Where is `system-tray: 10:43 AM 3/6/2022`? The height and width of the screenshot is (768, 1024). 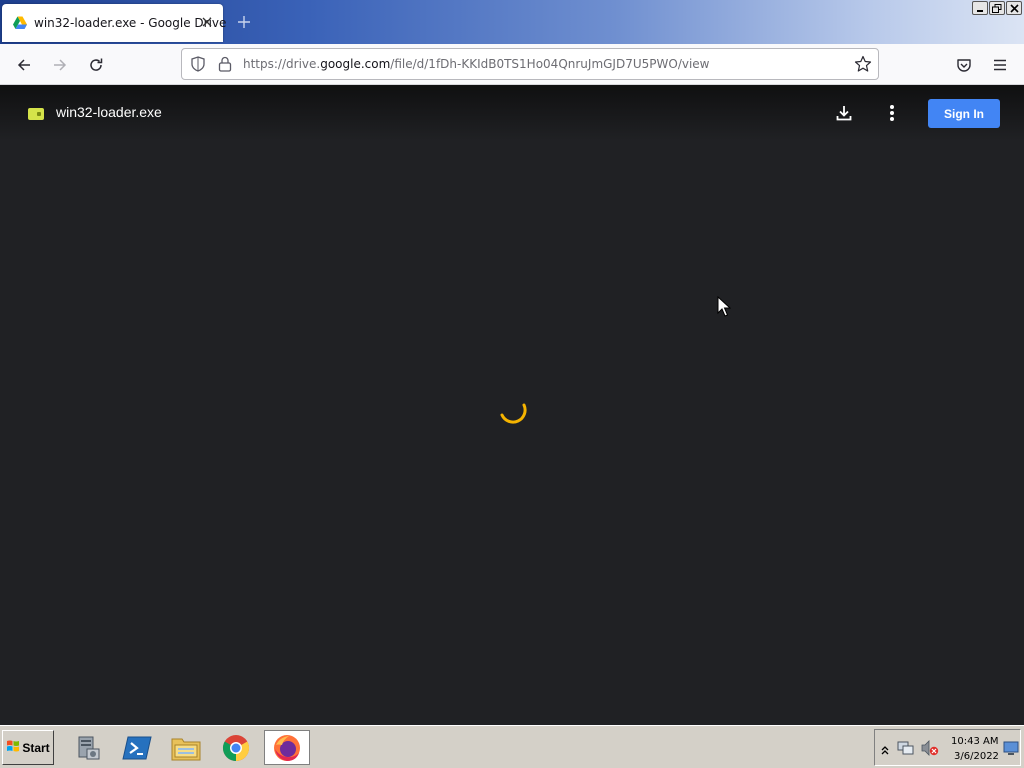 system-tray: 10:43 AM 3/6/2022 is located at coordinates (947, 747).